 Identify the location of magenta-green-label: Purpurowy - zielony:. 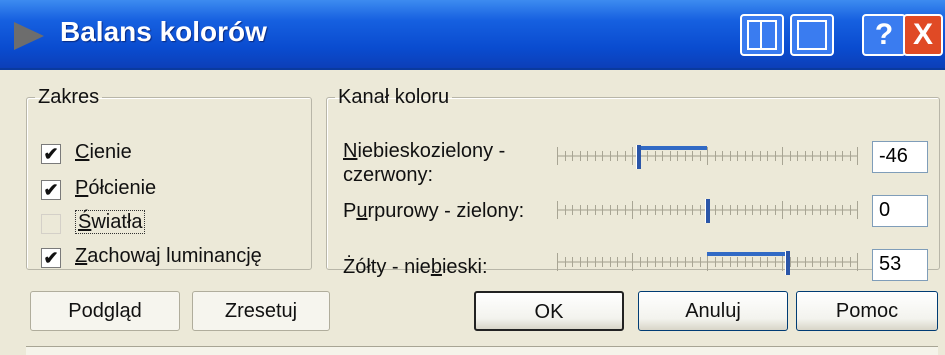
(434, 211).